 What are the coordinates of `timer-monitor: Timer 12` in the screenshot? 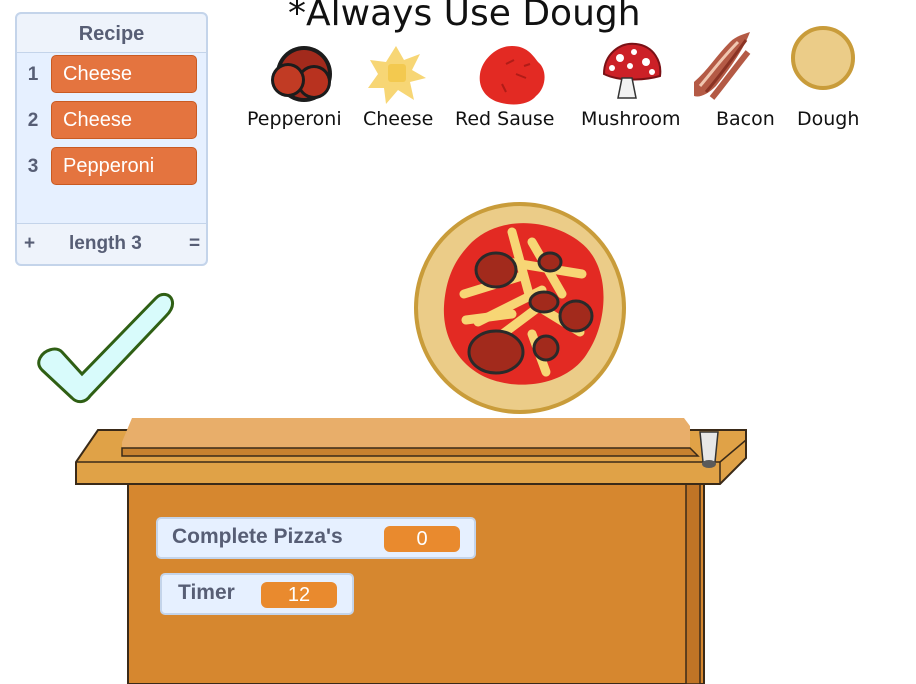 It's located at (257, 594).